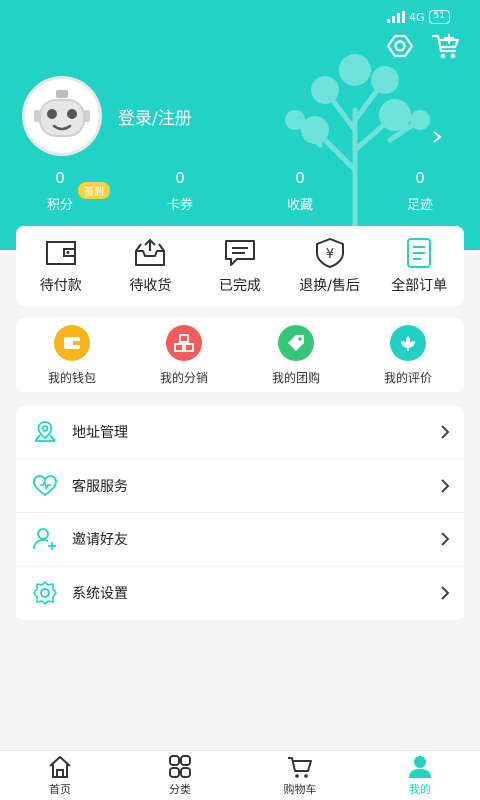 The width and height of the screenshot is (480, 800). What do you see at coordinates (419, 205) in the screenshot?
I see `stat-label: 足迹` at bounding box center [419, 205].